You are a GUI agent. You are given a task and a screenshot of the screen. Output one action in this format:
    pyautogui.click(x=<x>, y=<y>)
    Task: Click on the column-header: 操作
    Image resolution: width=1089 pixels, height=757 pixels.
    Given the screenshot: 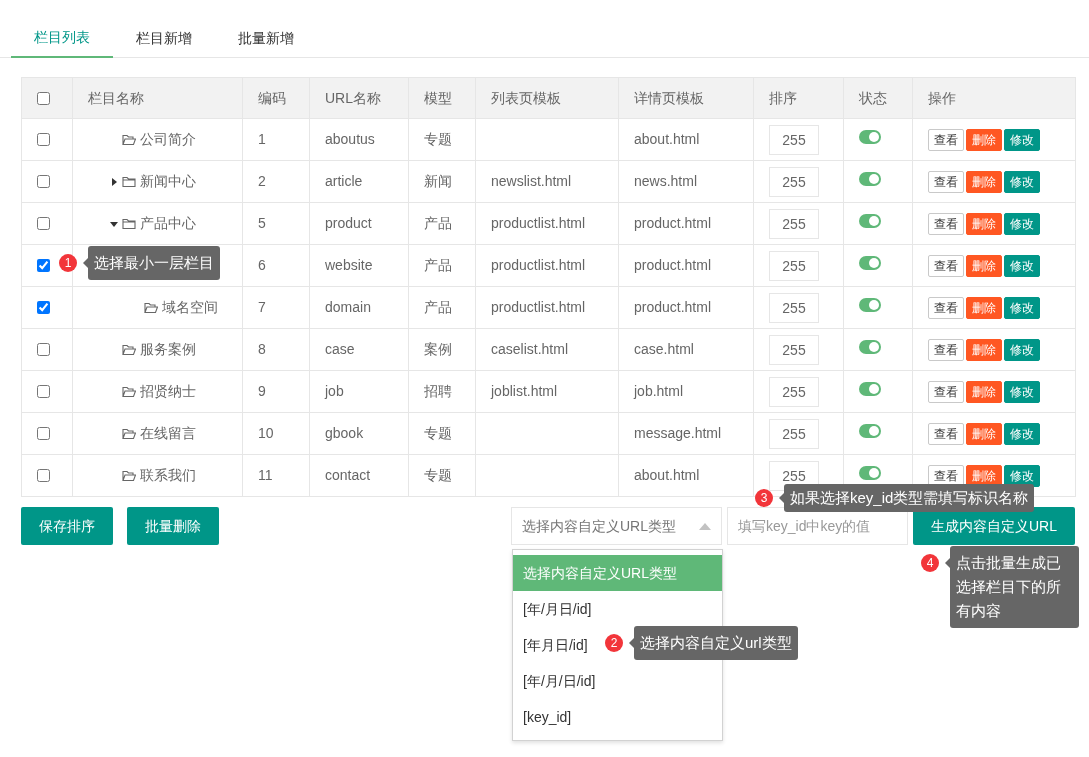 What is the action you would take?
    pyautogui.click(x=942, y=97)
    